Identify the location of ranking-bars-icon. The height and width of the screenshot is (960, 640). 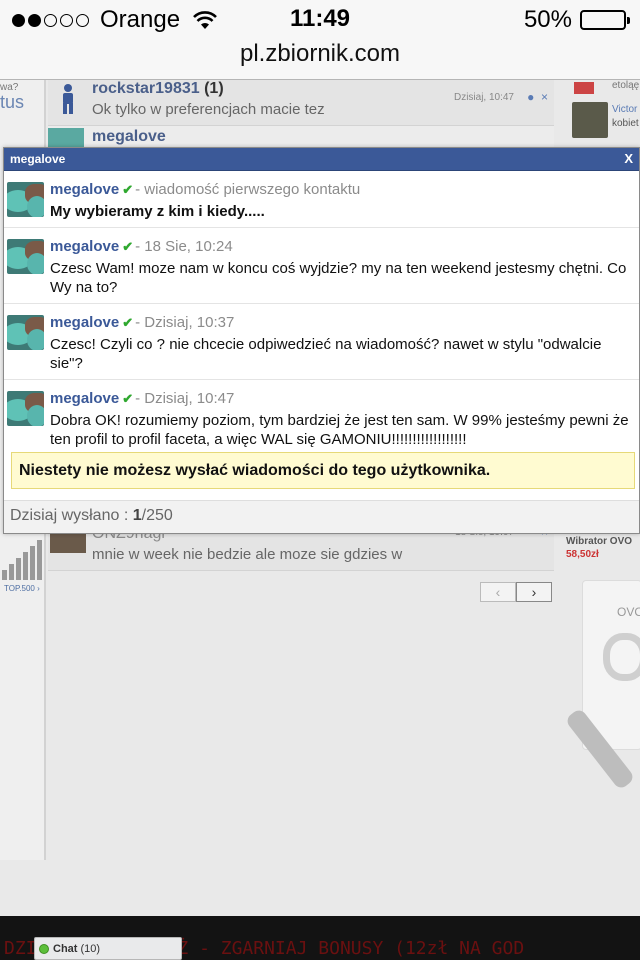
(22, 560).